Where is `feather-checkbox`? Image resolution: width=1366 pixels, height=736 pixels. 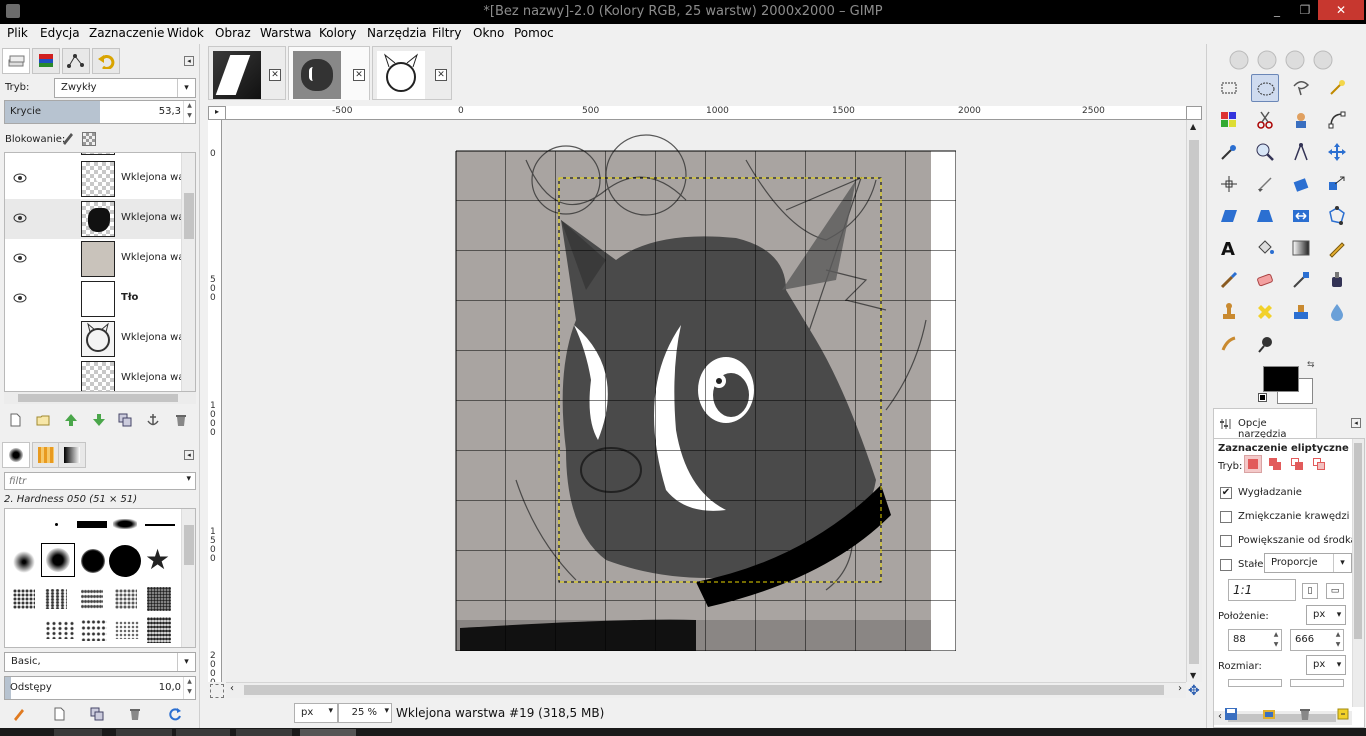
feather-checkbox is located at coordinates (1226, 517).